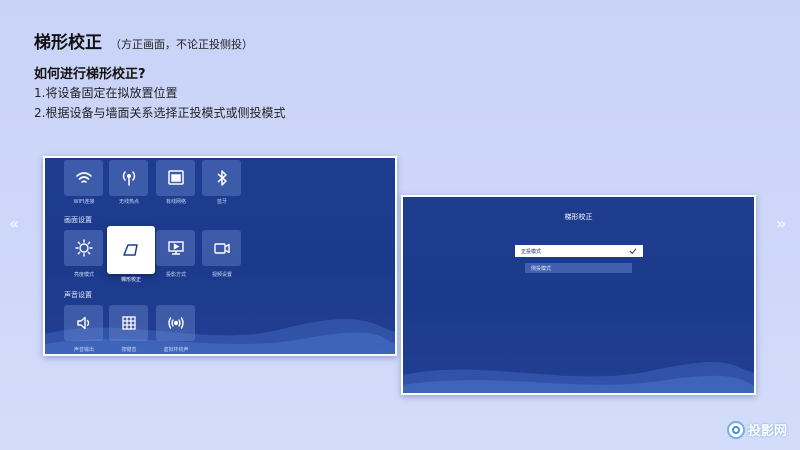  What do you see at coordinates (221, 202) in the screenshot?
I see `bluetooth-label: 蓝牙` at bounding box center [221, 202].